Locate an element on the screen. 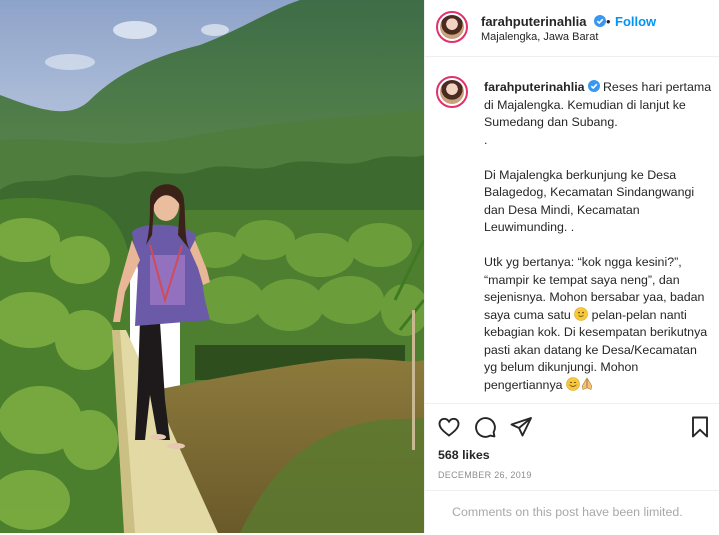 Image resolution: width=719 pixels, height=535 pixels. likes-count: 568 likes is located at coordinates (464, 455).